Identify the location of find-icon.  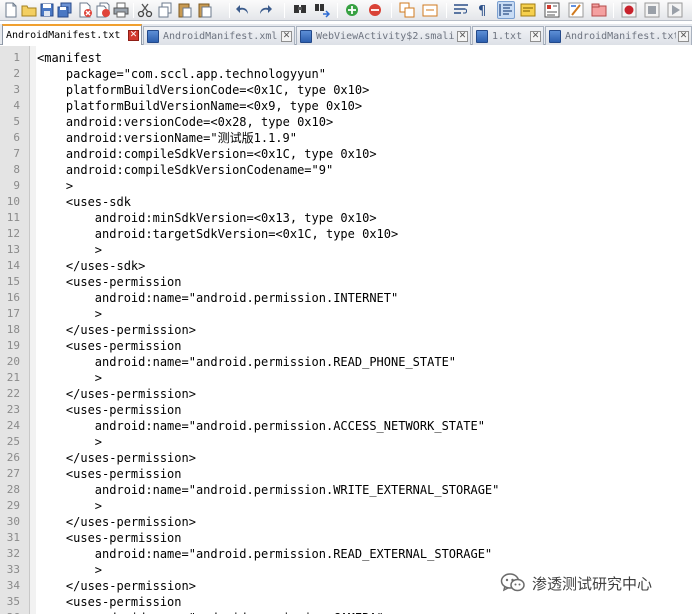
(300, 10).